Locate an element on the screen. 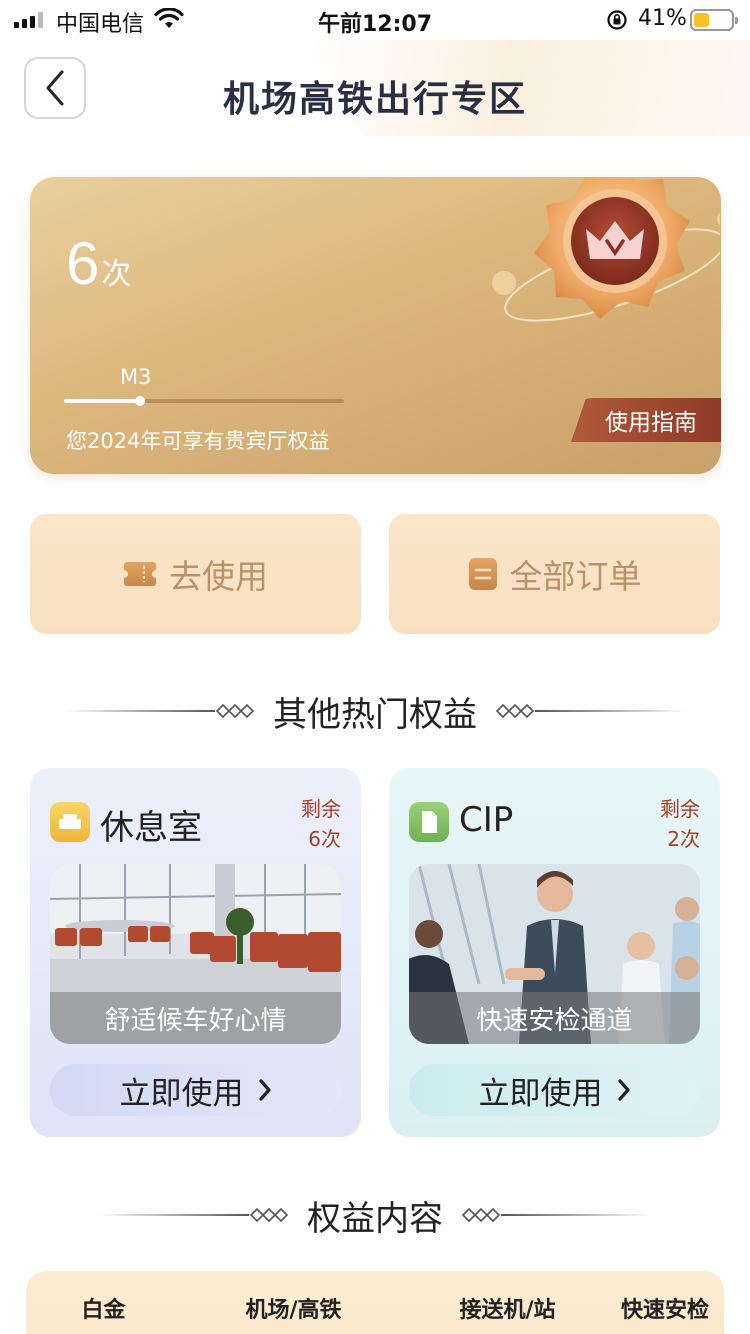 Image resolution: width=750 pixels, height=1334 pixels. remaining-count: 6 次 is located at coordinates (98, 263).